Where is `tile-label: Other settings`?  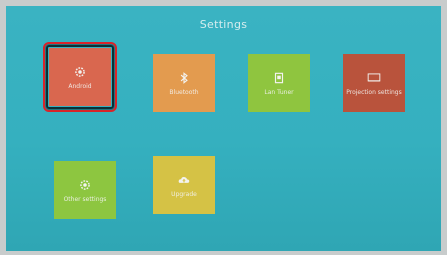 tile-label: Other settings is located at coordinates (85, 199).